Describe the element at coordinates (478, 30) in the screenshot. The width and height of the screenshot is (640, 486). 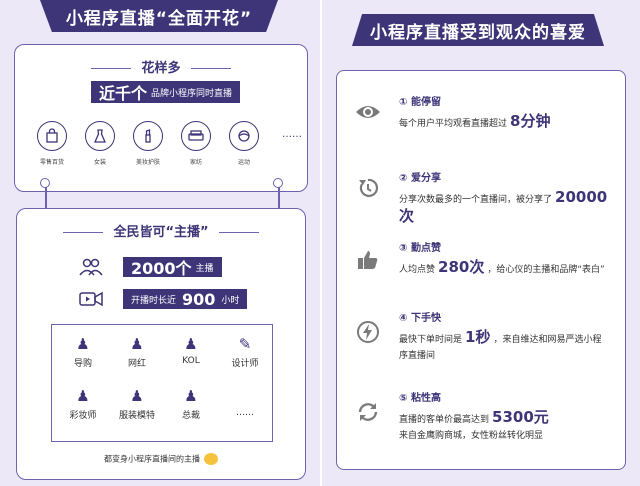
I see `right-banner: 小程序直播受到观众的喜爱` at that location.